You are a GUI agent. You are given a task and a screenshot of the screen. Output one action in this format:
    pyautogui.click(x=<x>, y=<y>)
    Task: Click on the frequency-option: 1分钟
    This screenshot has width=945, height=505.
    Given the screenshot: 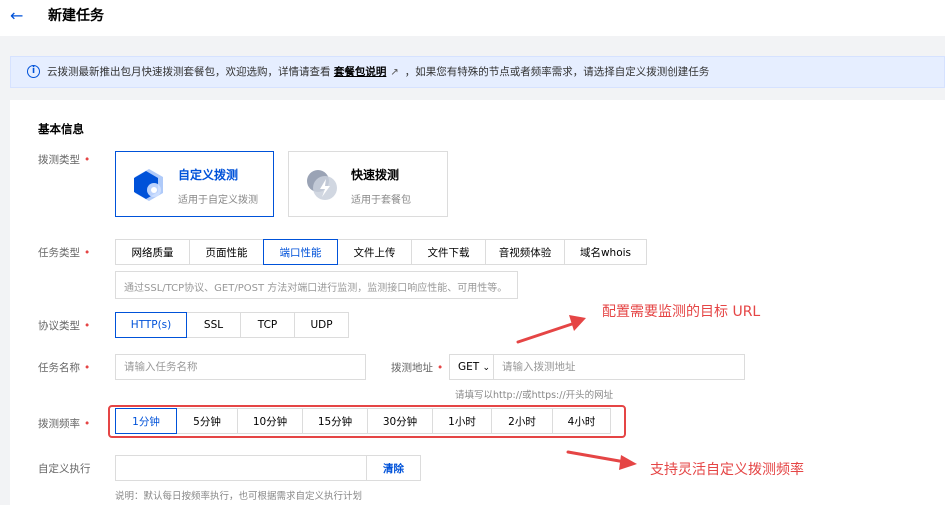 What is the action you would take?
    pyautogui.click(x=146, y=421)
    